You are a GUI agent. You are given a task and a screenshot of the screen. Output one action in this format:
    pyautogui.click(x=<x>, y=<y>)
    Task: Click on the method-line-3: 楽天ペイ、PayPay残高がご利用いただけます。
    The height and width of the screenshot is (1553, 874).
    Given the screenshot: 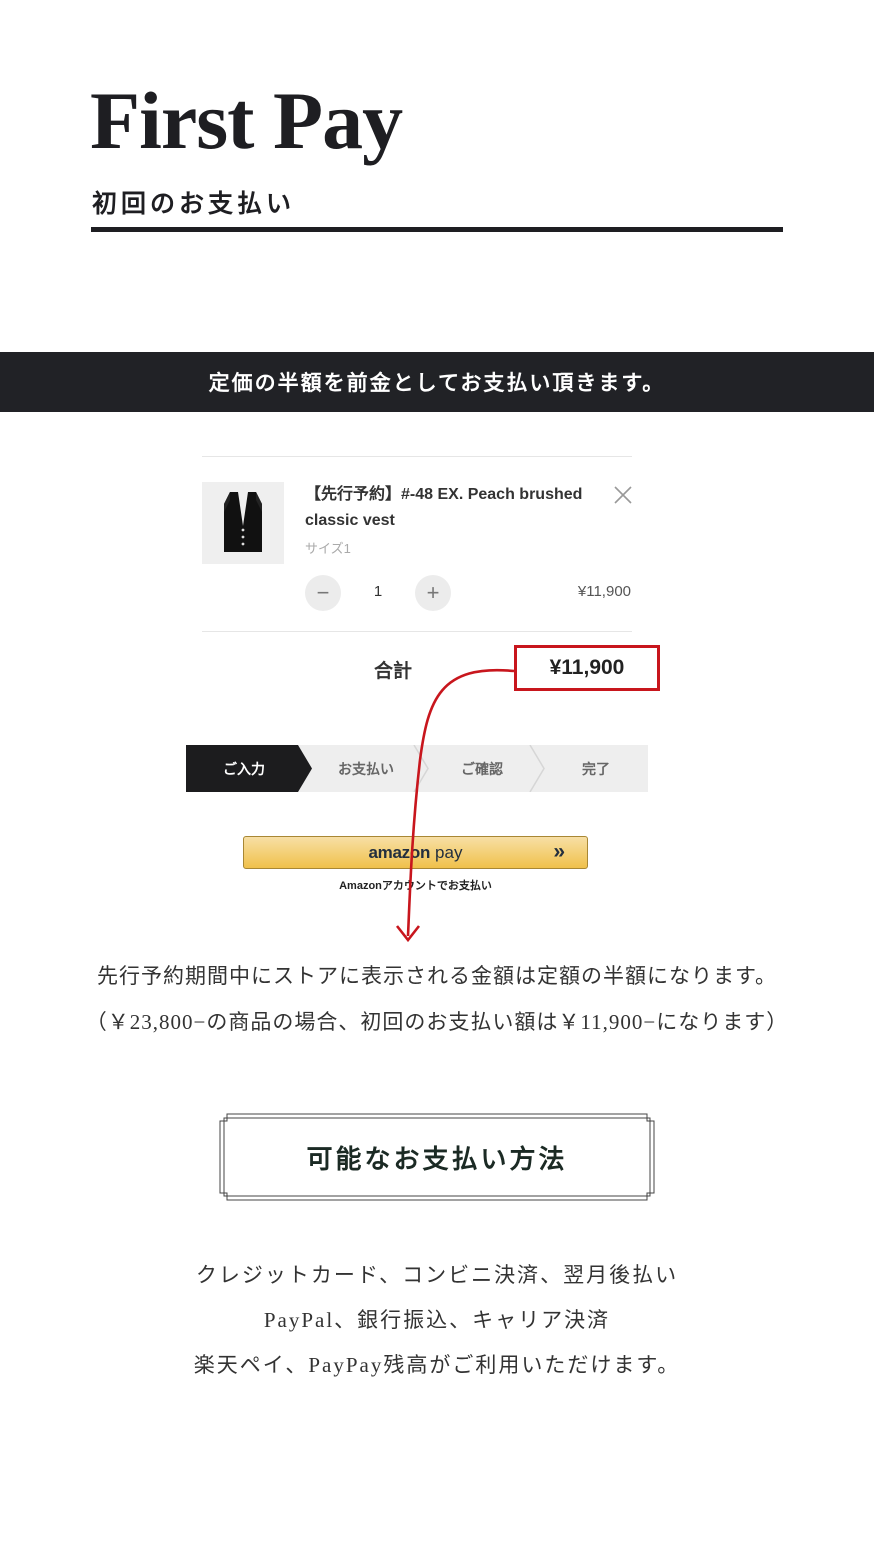 What is the action you would take?
    pyautogui.click(x=437, y=1365)
    